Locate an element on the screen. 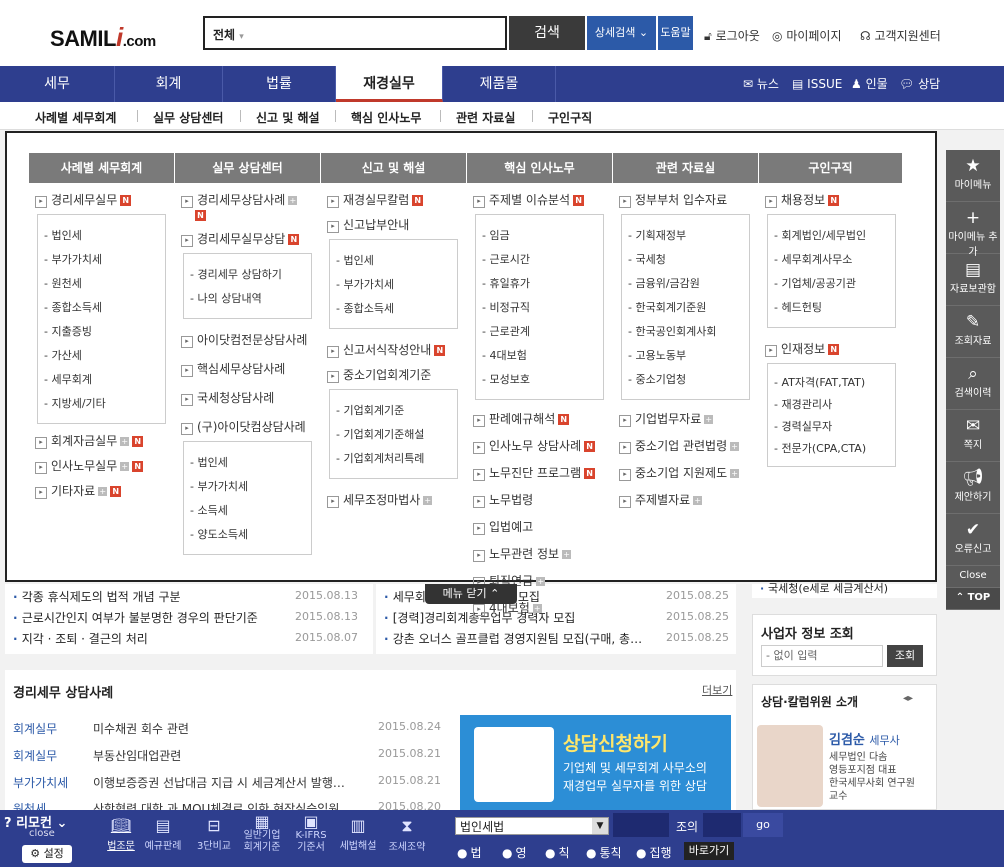  menu-col-header: 구인구직 is located at coordinates (830, 168).